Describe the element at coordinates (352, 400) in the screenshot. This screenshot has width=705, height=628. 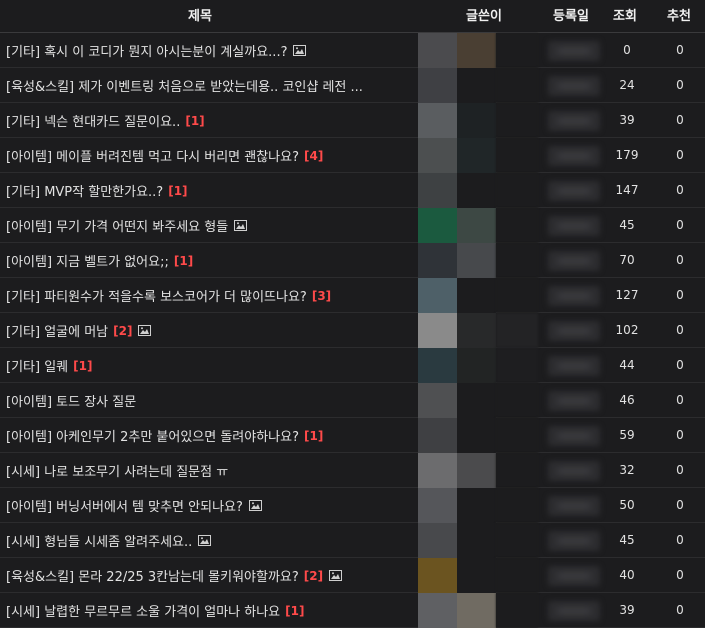
I see `post-row: [아이템] 토드 장사 질문 46 0` at that location.